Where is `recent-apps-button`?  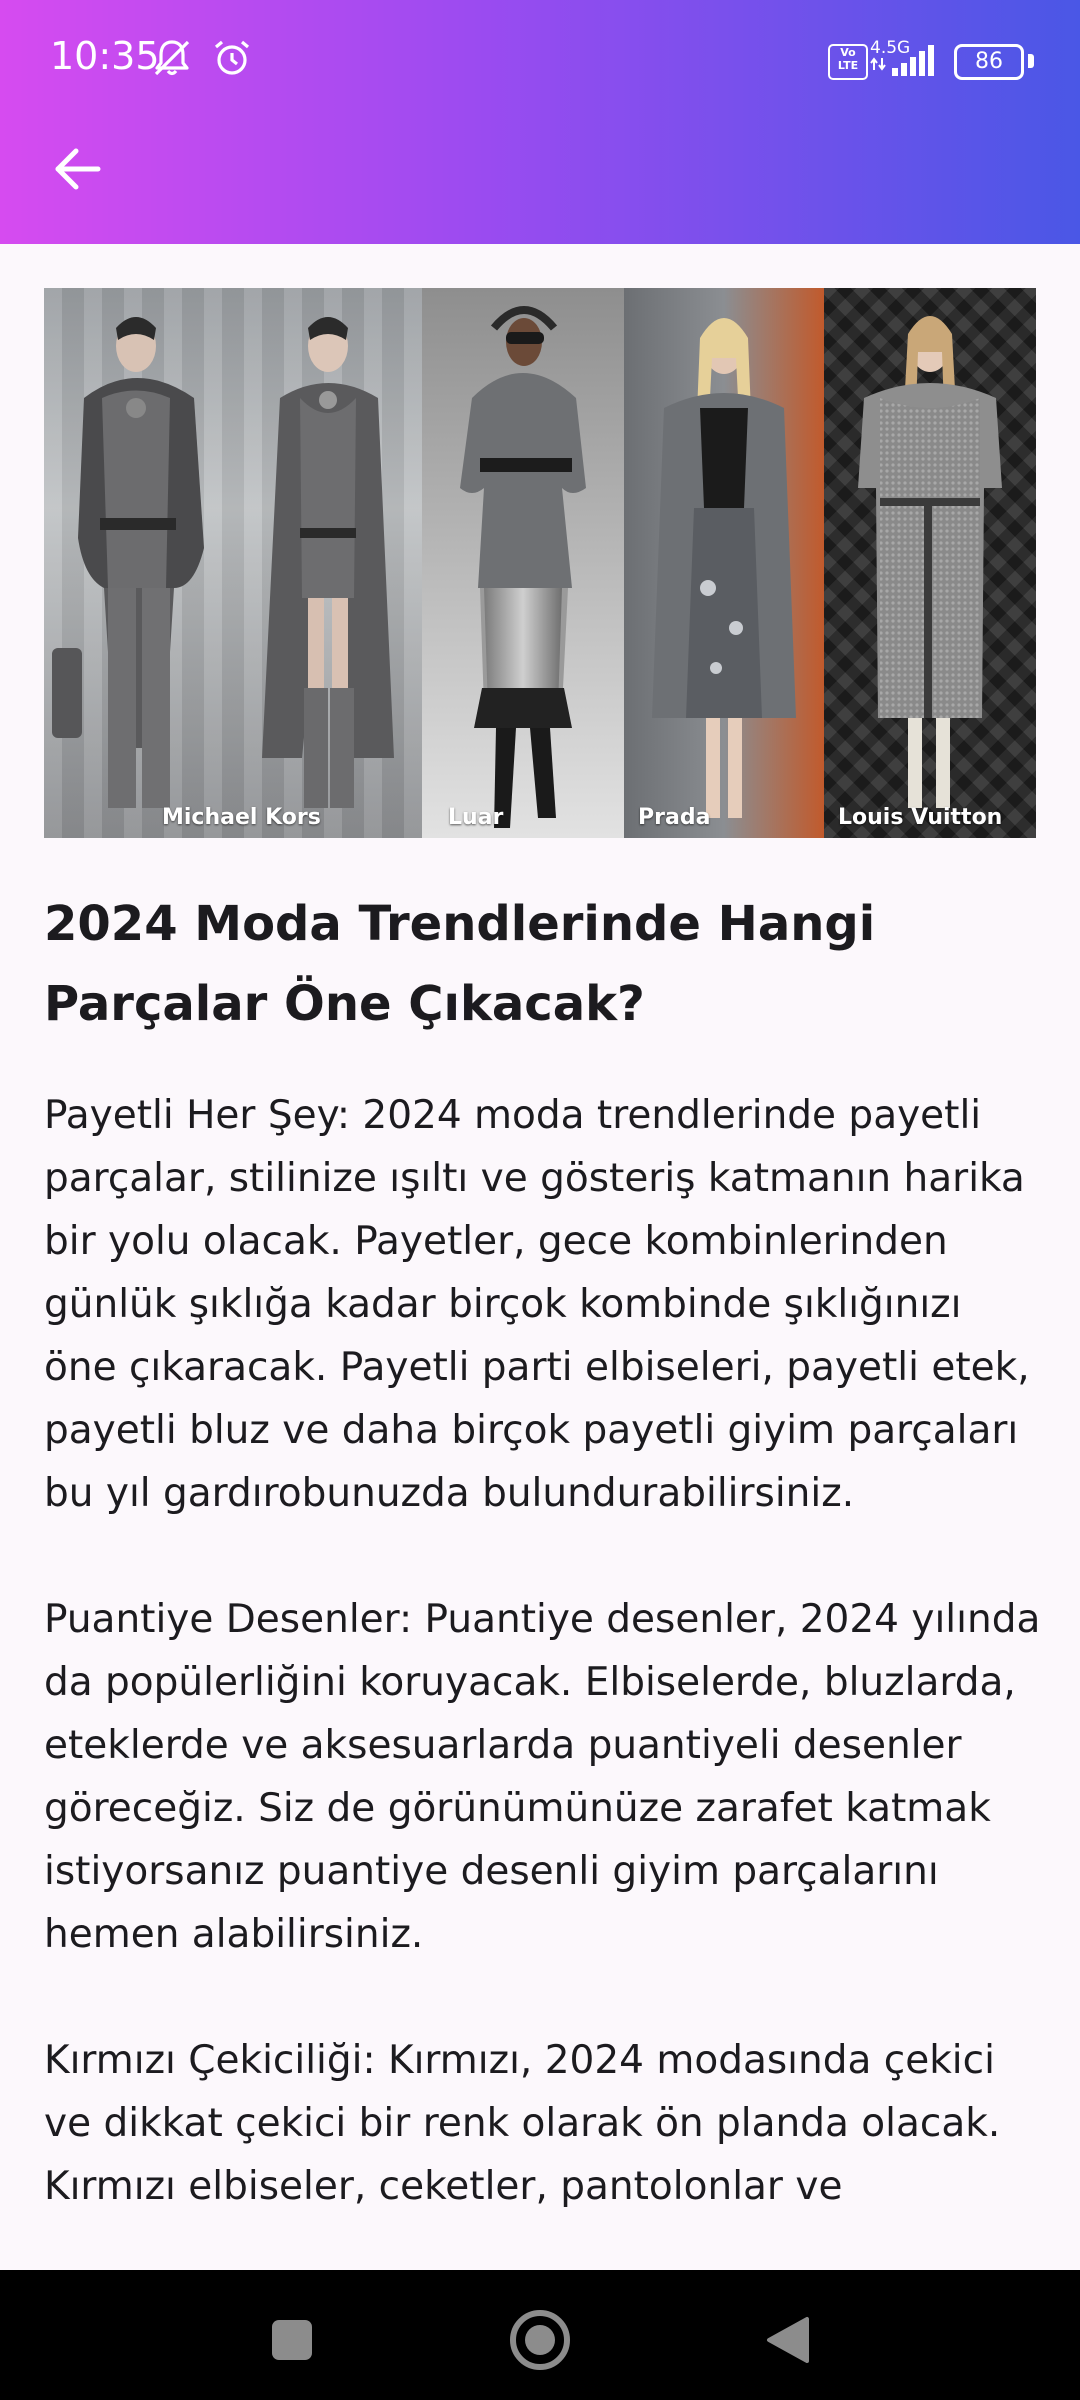 recent-apps-button is located at coordinates (292, 2340).